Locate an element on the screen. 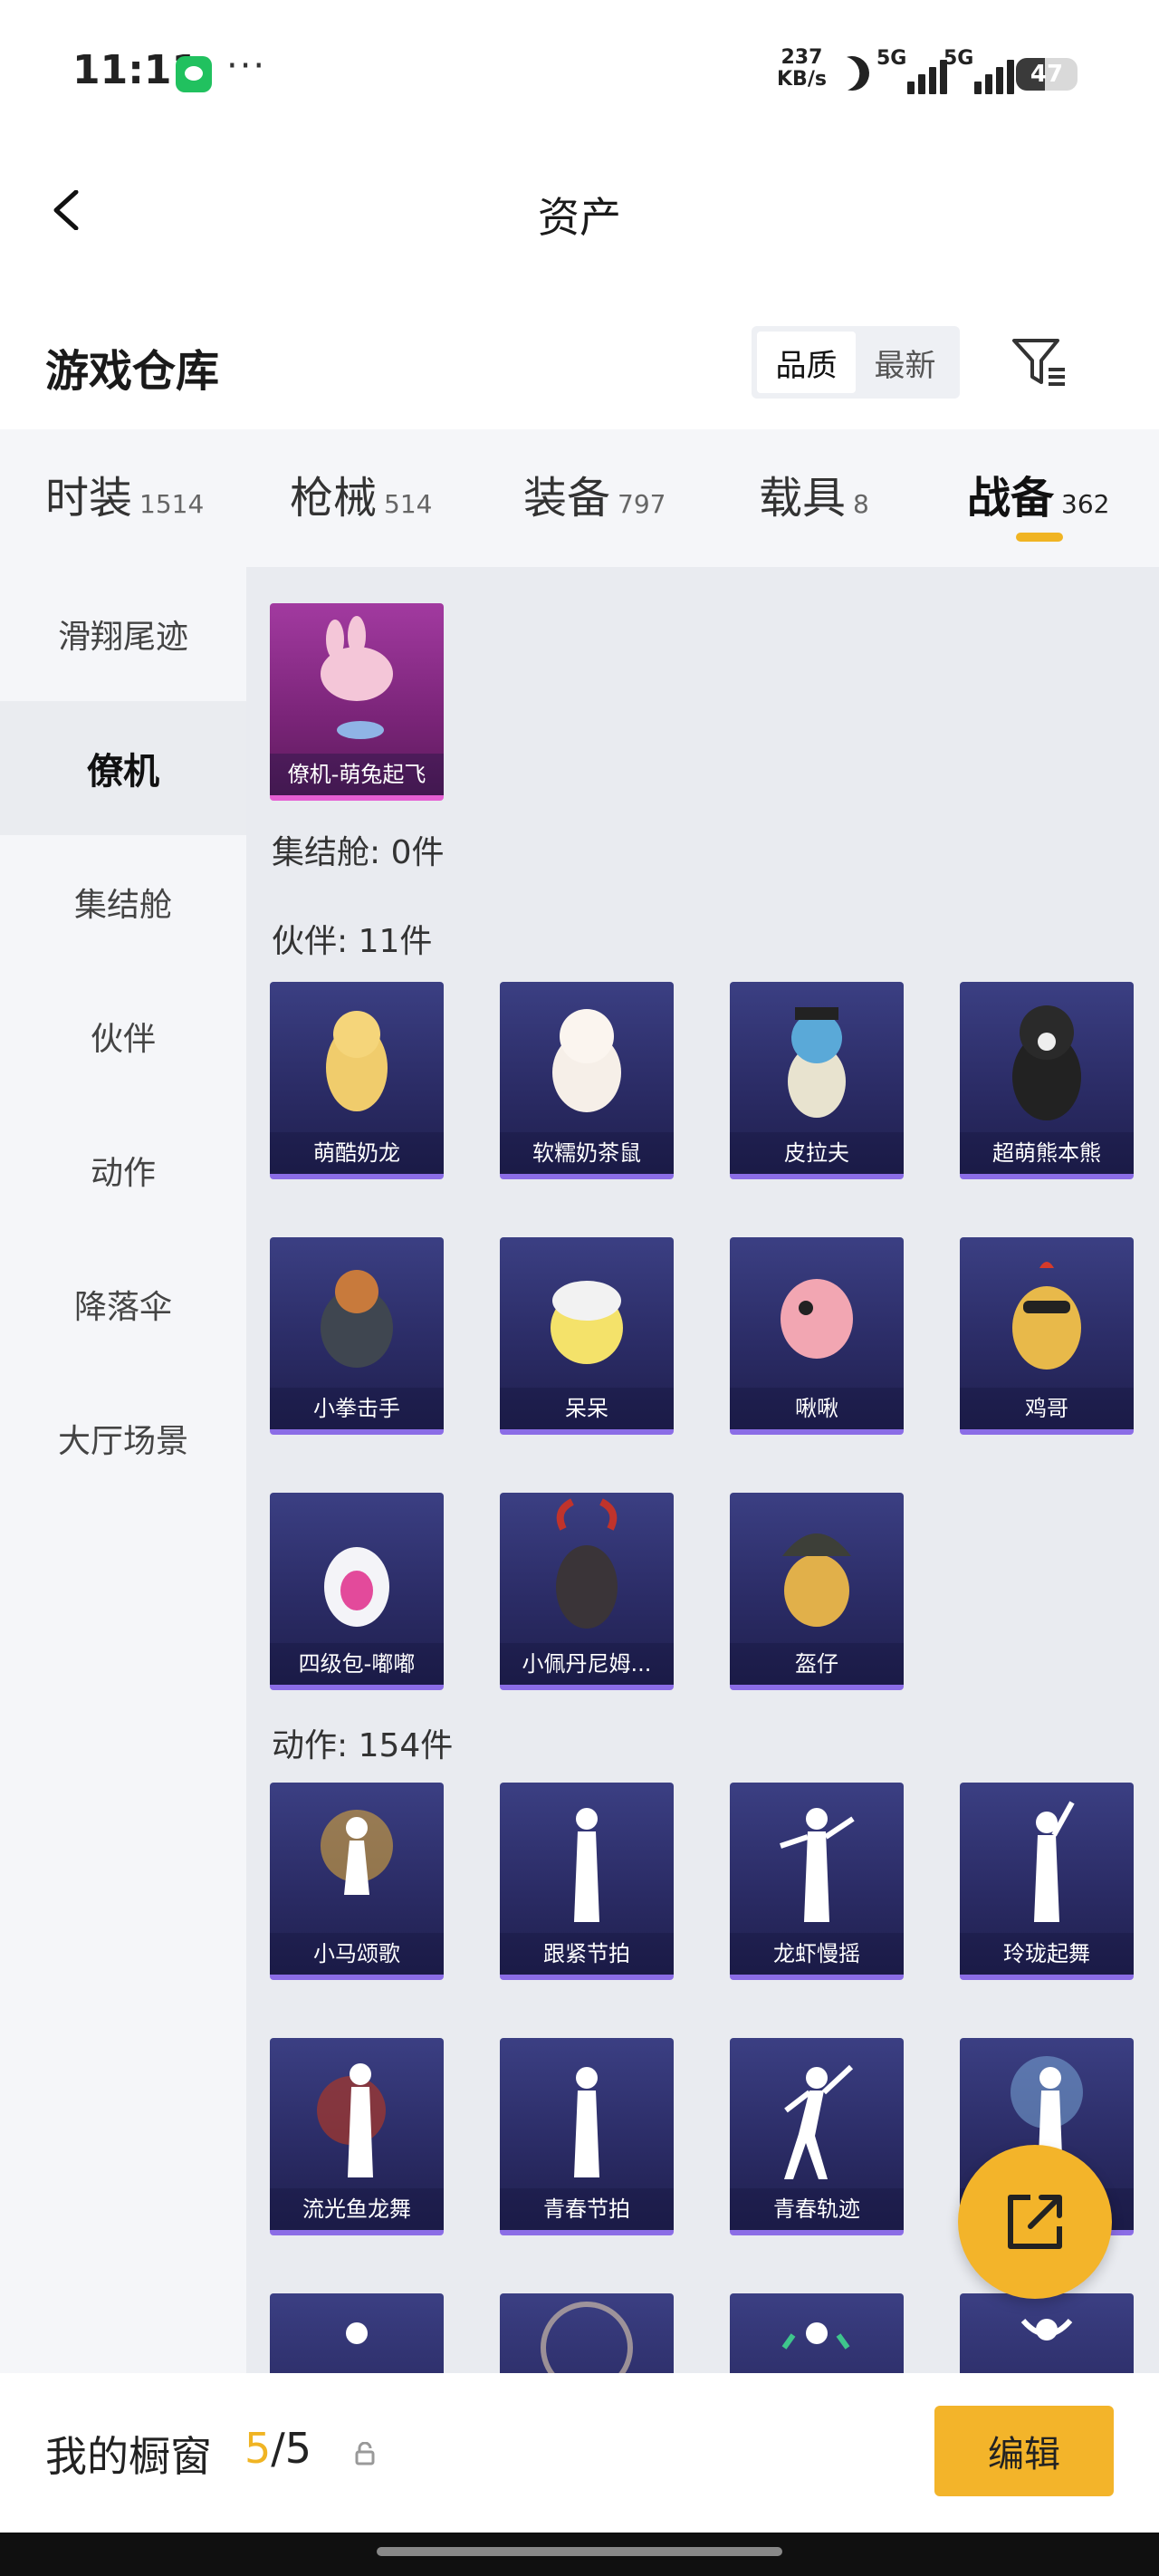 This screenshot has height=2576, width=1159. tab-name: 时装 is located at coordinates (89, 498).